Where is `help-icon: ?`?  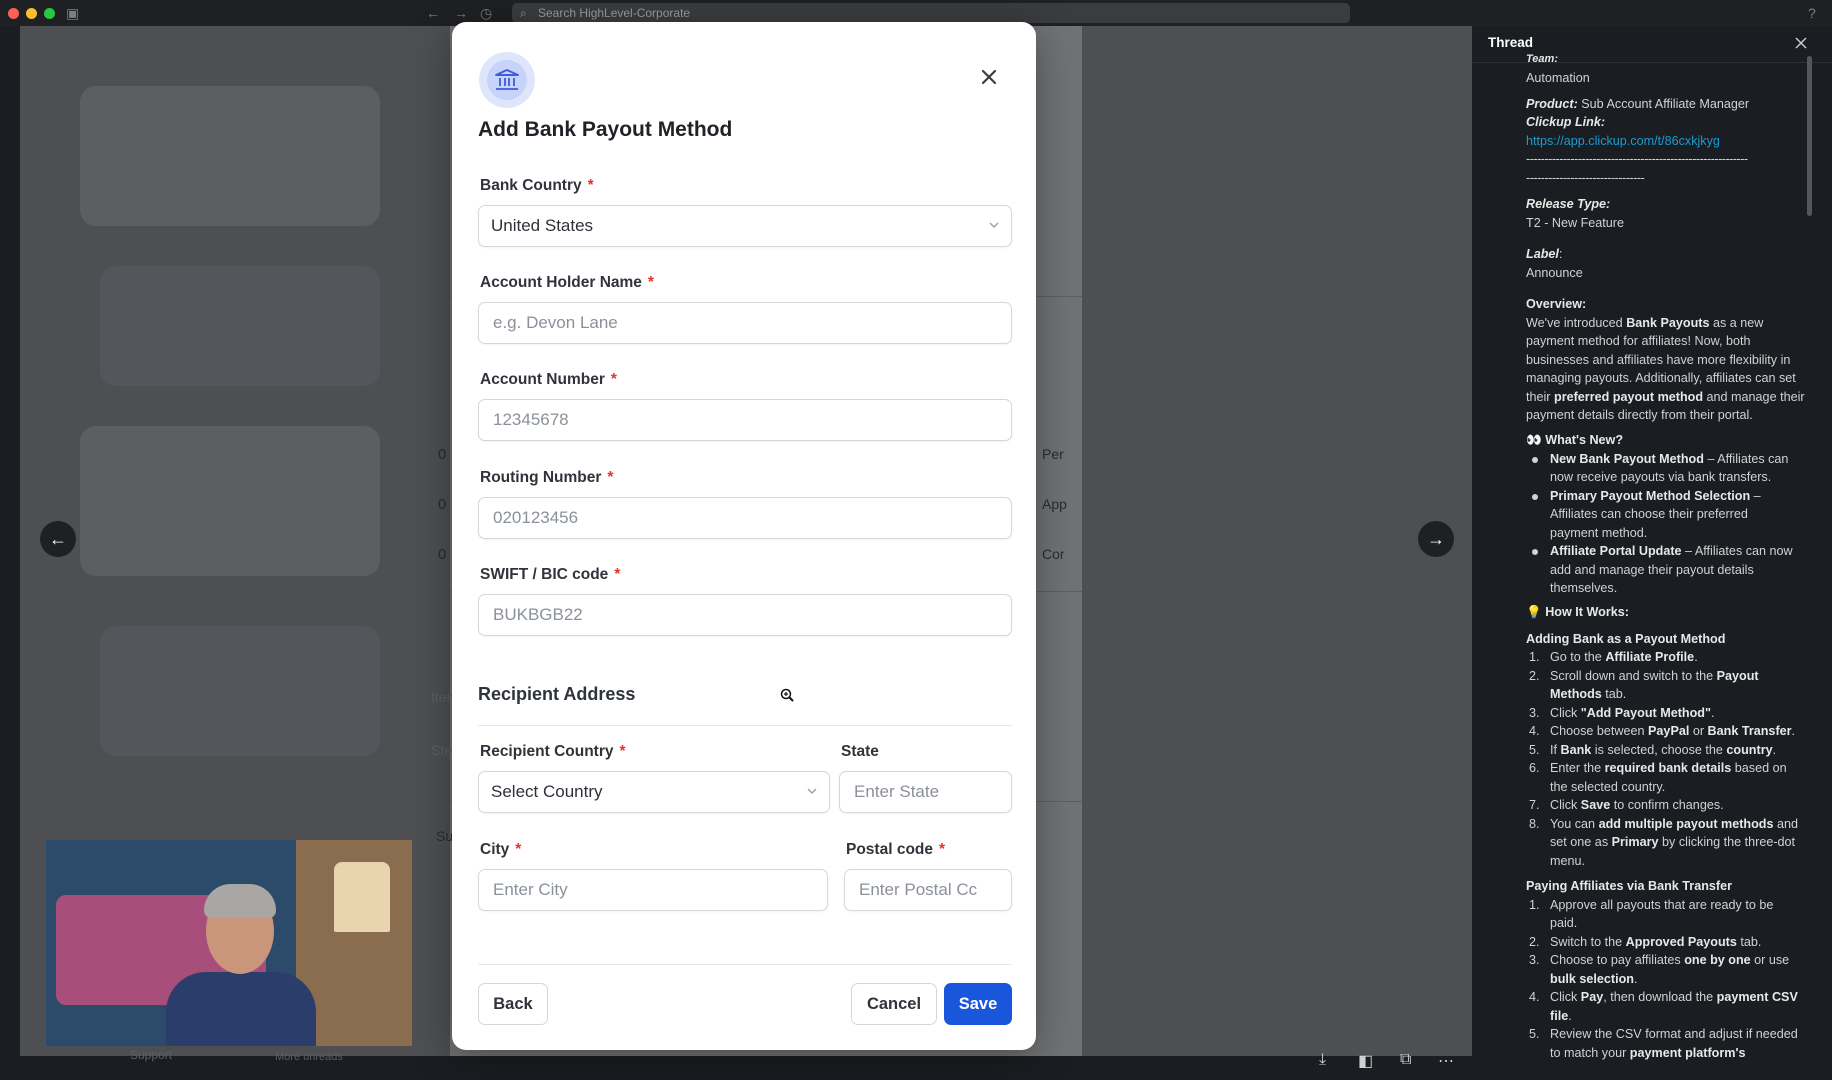
help-icon: ? is located at coordinates (1812, 13).